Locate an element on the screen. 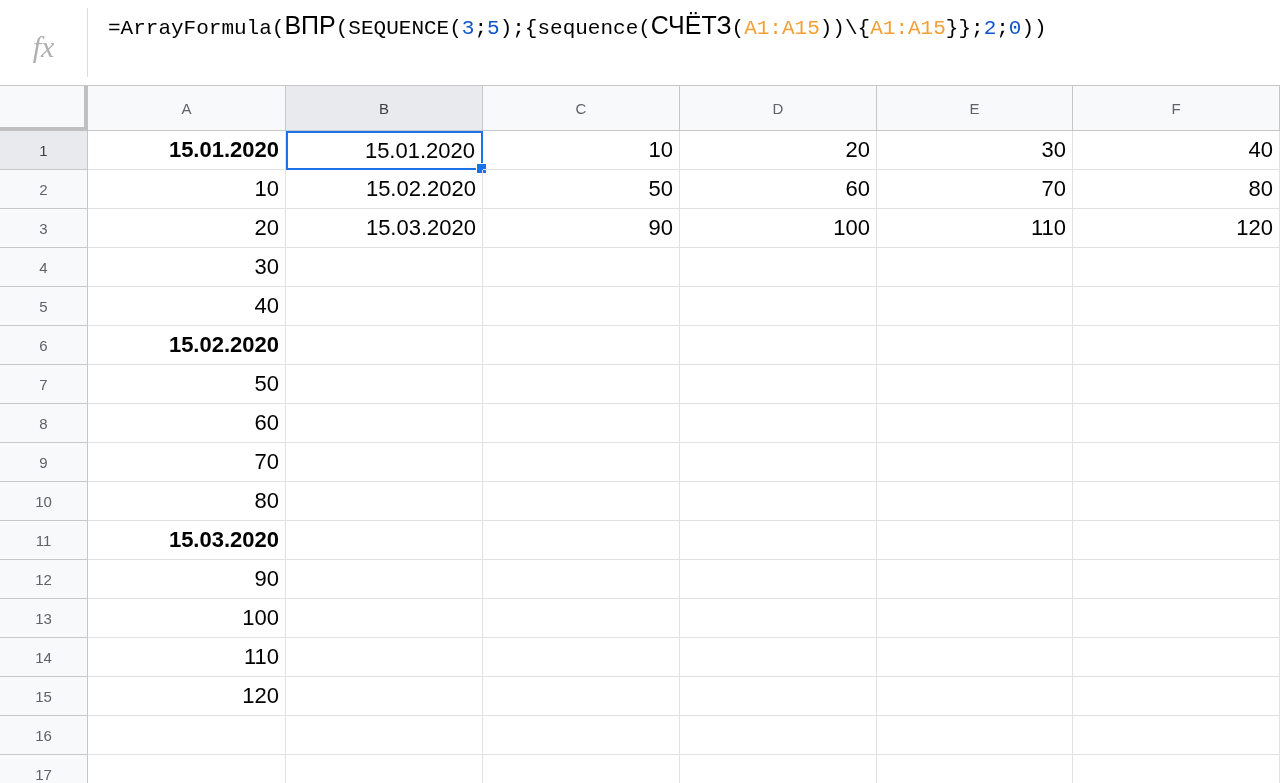 The height and width of the screenshot is (783, 1280). row-header: 12 is located at coordinates (44, 579).